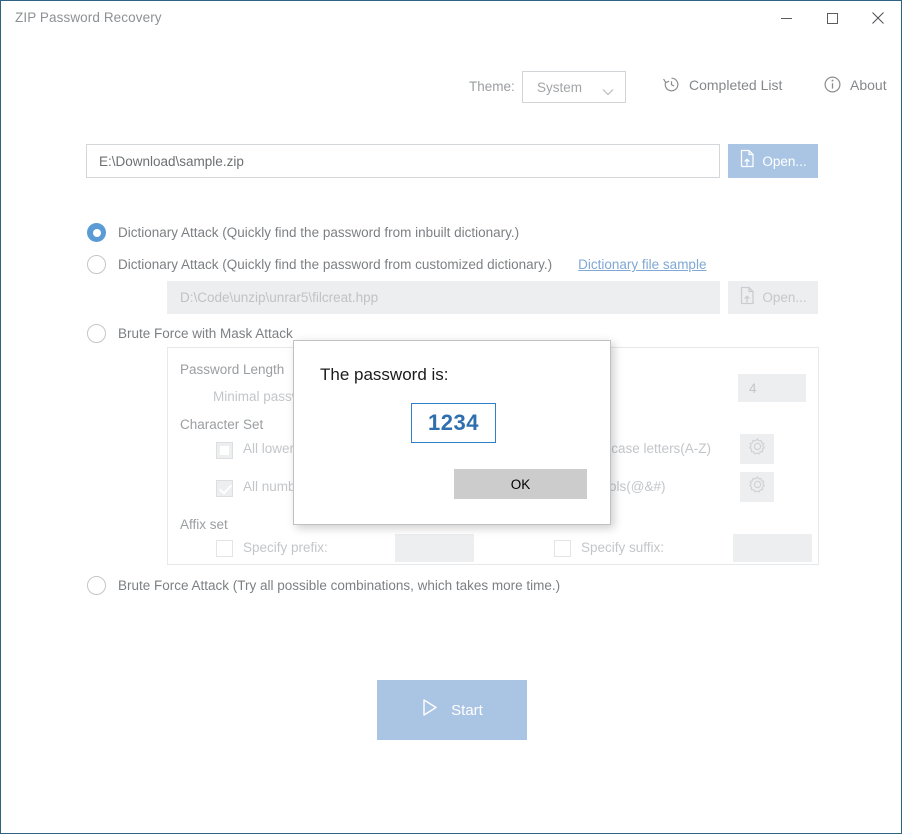 This screenshot has height=834, width=902. Describe the element at coordinates (467, 710) in the screenshot. I see `start-label: Start` at that location.